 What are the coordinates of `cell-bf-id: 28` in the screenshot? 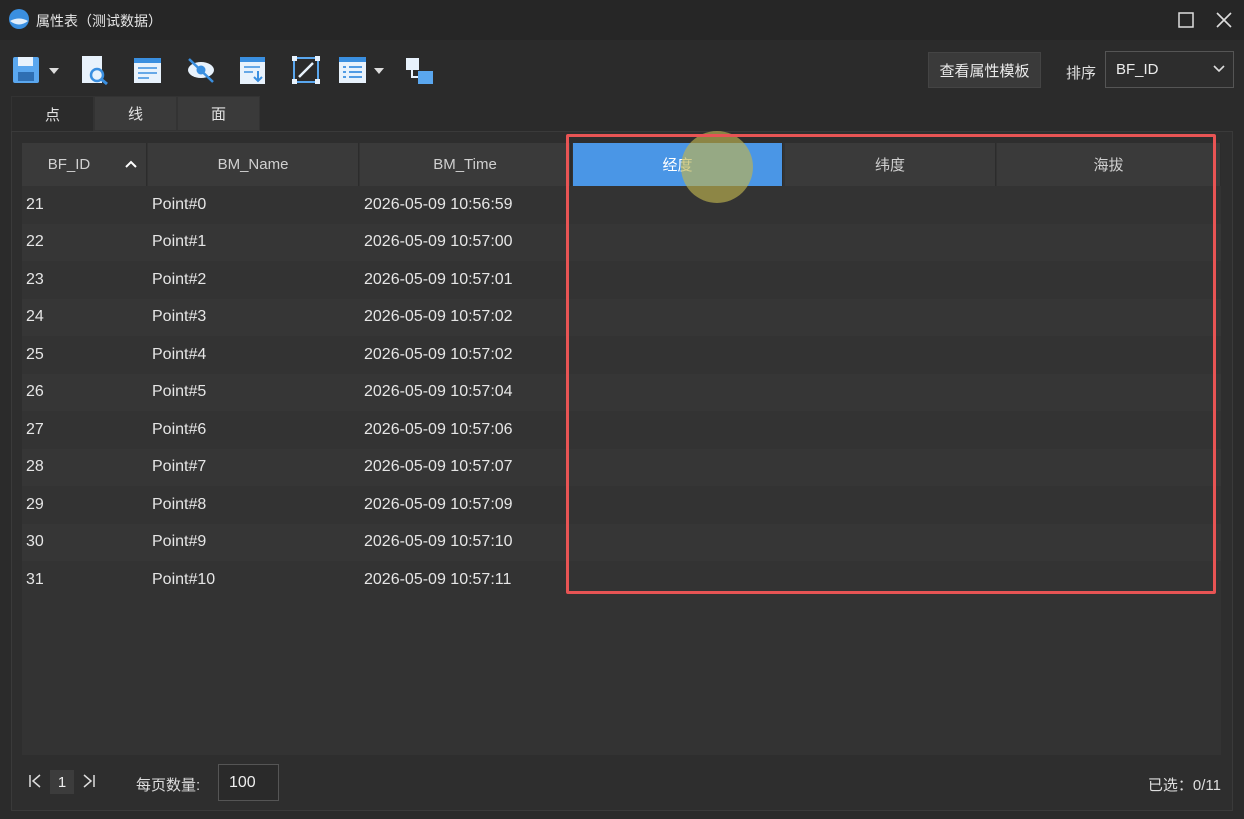 It's located at (35, 466).